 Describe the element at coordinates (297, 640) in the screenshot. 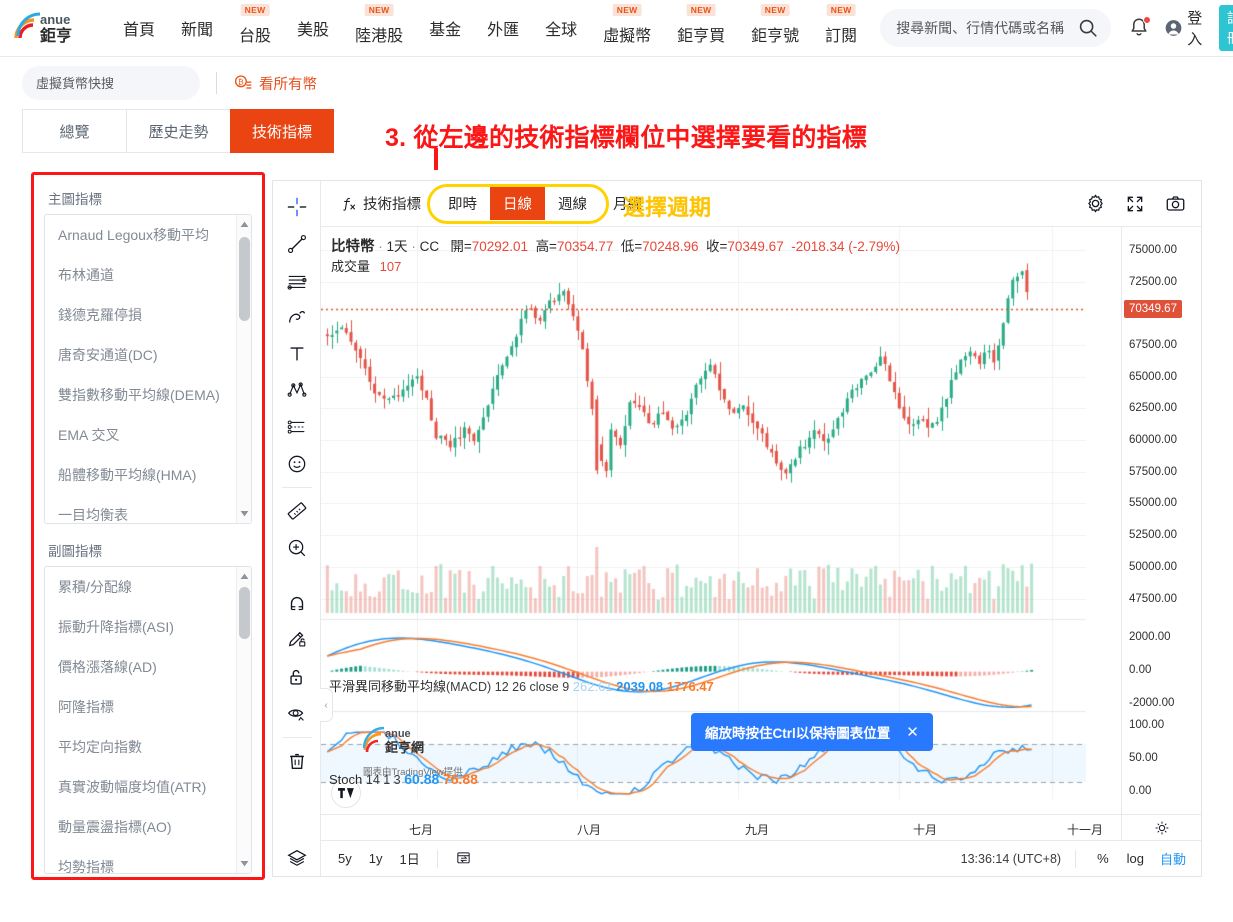

I see `draw-mode-tool` at that location.